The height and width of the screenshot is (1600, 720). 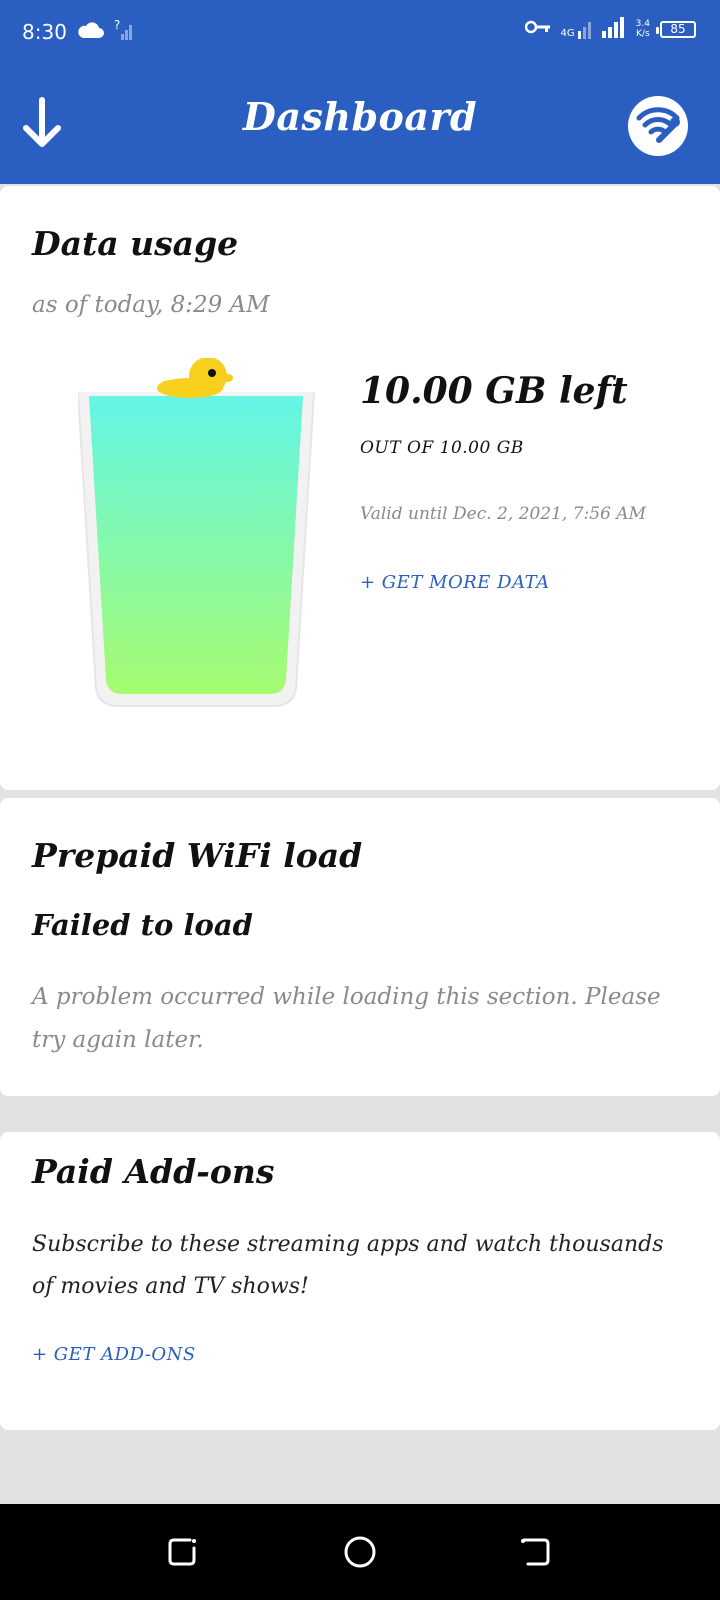 I want to click on addons-title: Paid Add-ons, so click(x=153, y=1171).